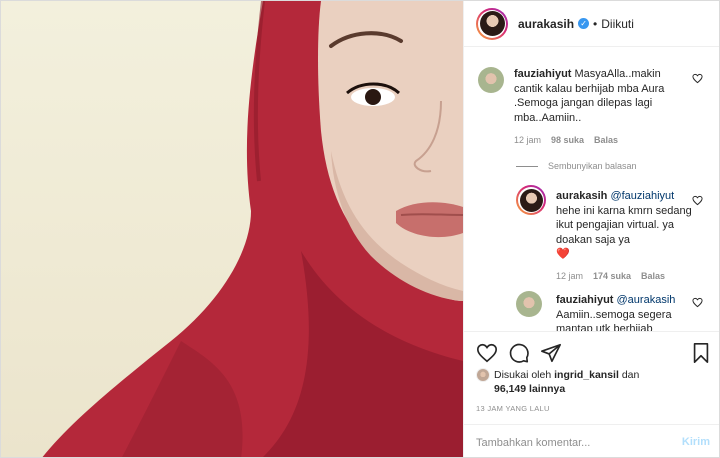 The width and height of the screenshot is (720, 458). I want to click on comment-reply-button: Balas, so click(606, 140).